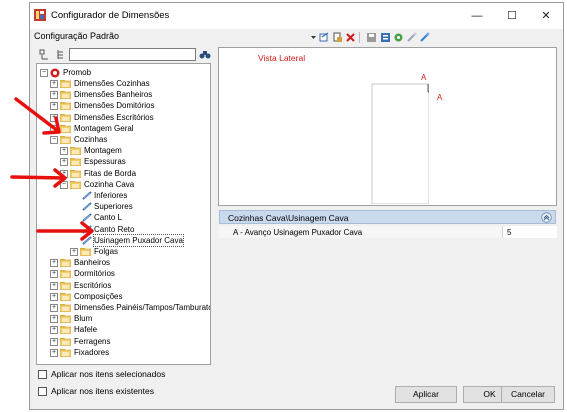 The image size is (567, 412). I want to click on tree-search-input, so click(132, 54).